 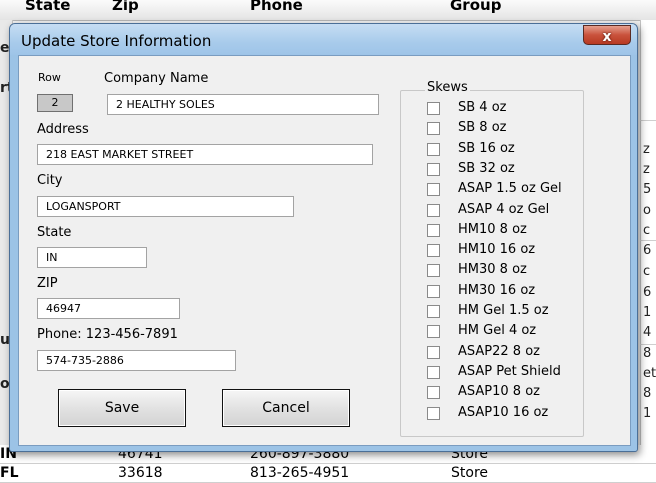 What do you see at coordinates (49, 77) in the screenshot?
I see `row-label: Row` at bounding box center [49, 77].